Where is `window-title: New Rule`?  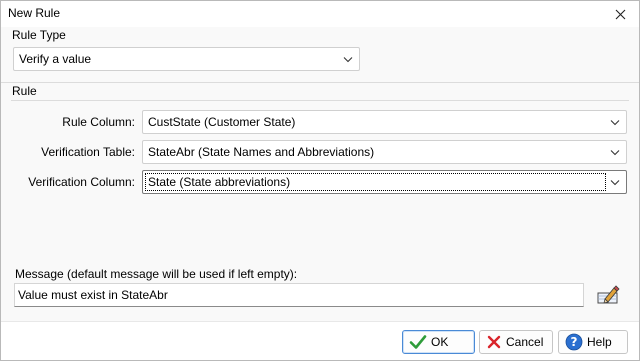 window-title: New Rule is located at coordinates (34, 13).